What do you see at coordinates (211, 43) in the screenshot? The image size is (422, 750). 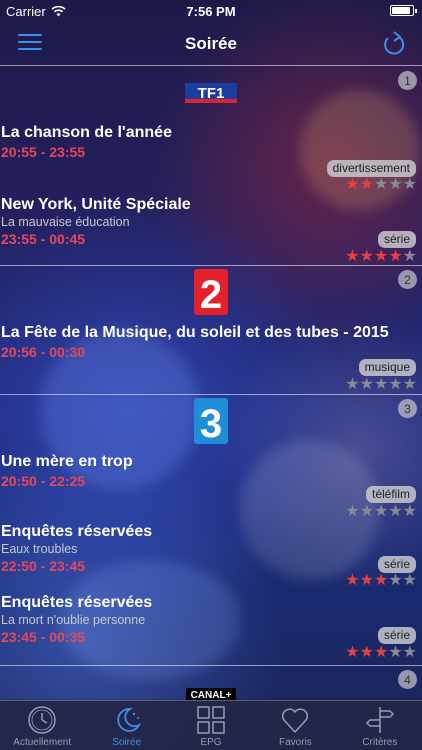 I see `page-title: Soirée` at bounding box center [211, 43].